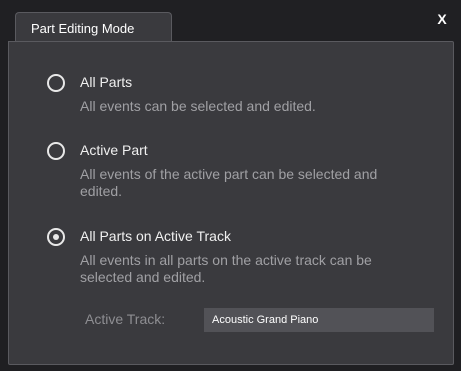 The height and width of the screenshot is (371, 461). Describe the element at coordinates (56, 83) in the screenshot. I see `radio-all-parts` at that location.